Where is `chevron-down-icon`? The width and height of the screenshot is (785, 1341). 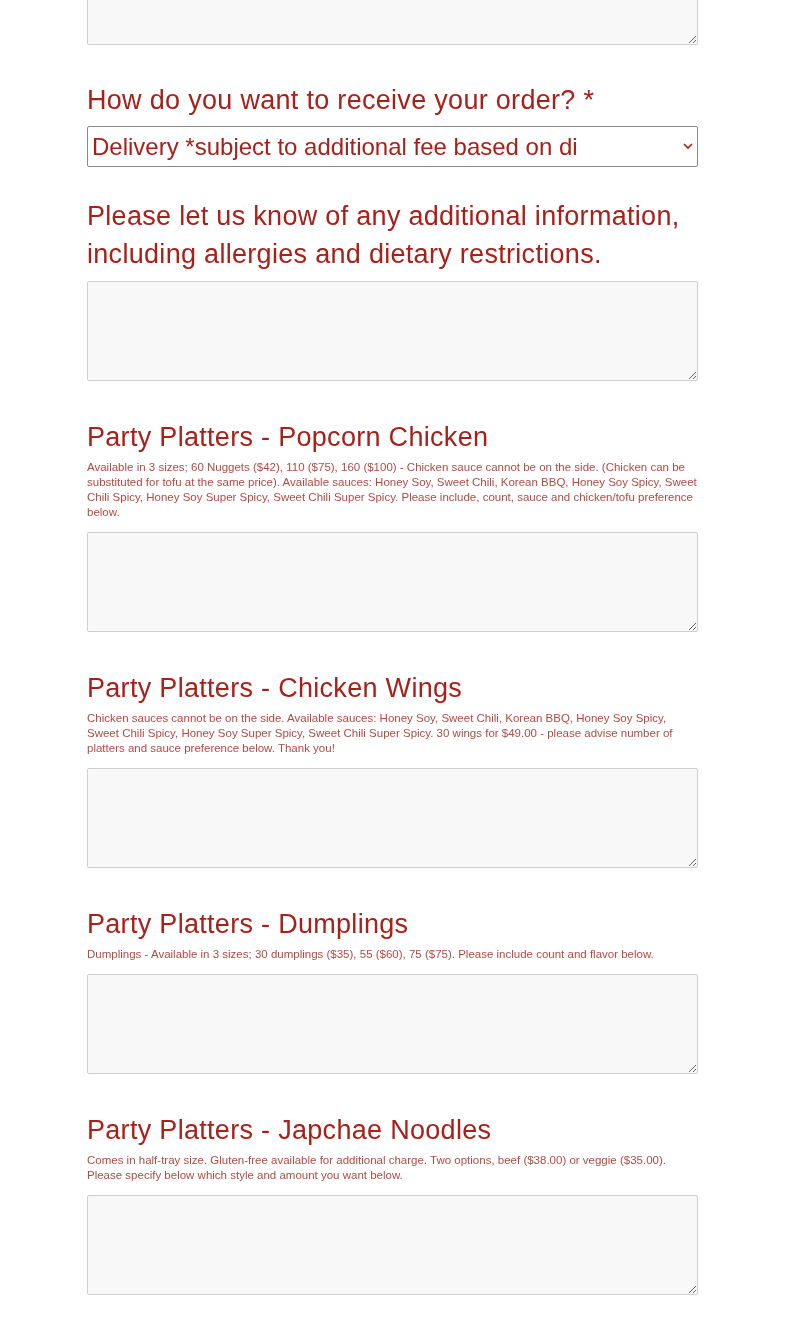 chevron-down-icon is located at coordinates (688, 146).